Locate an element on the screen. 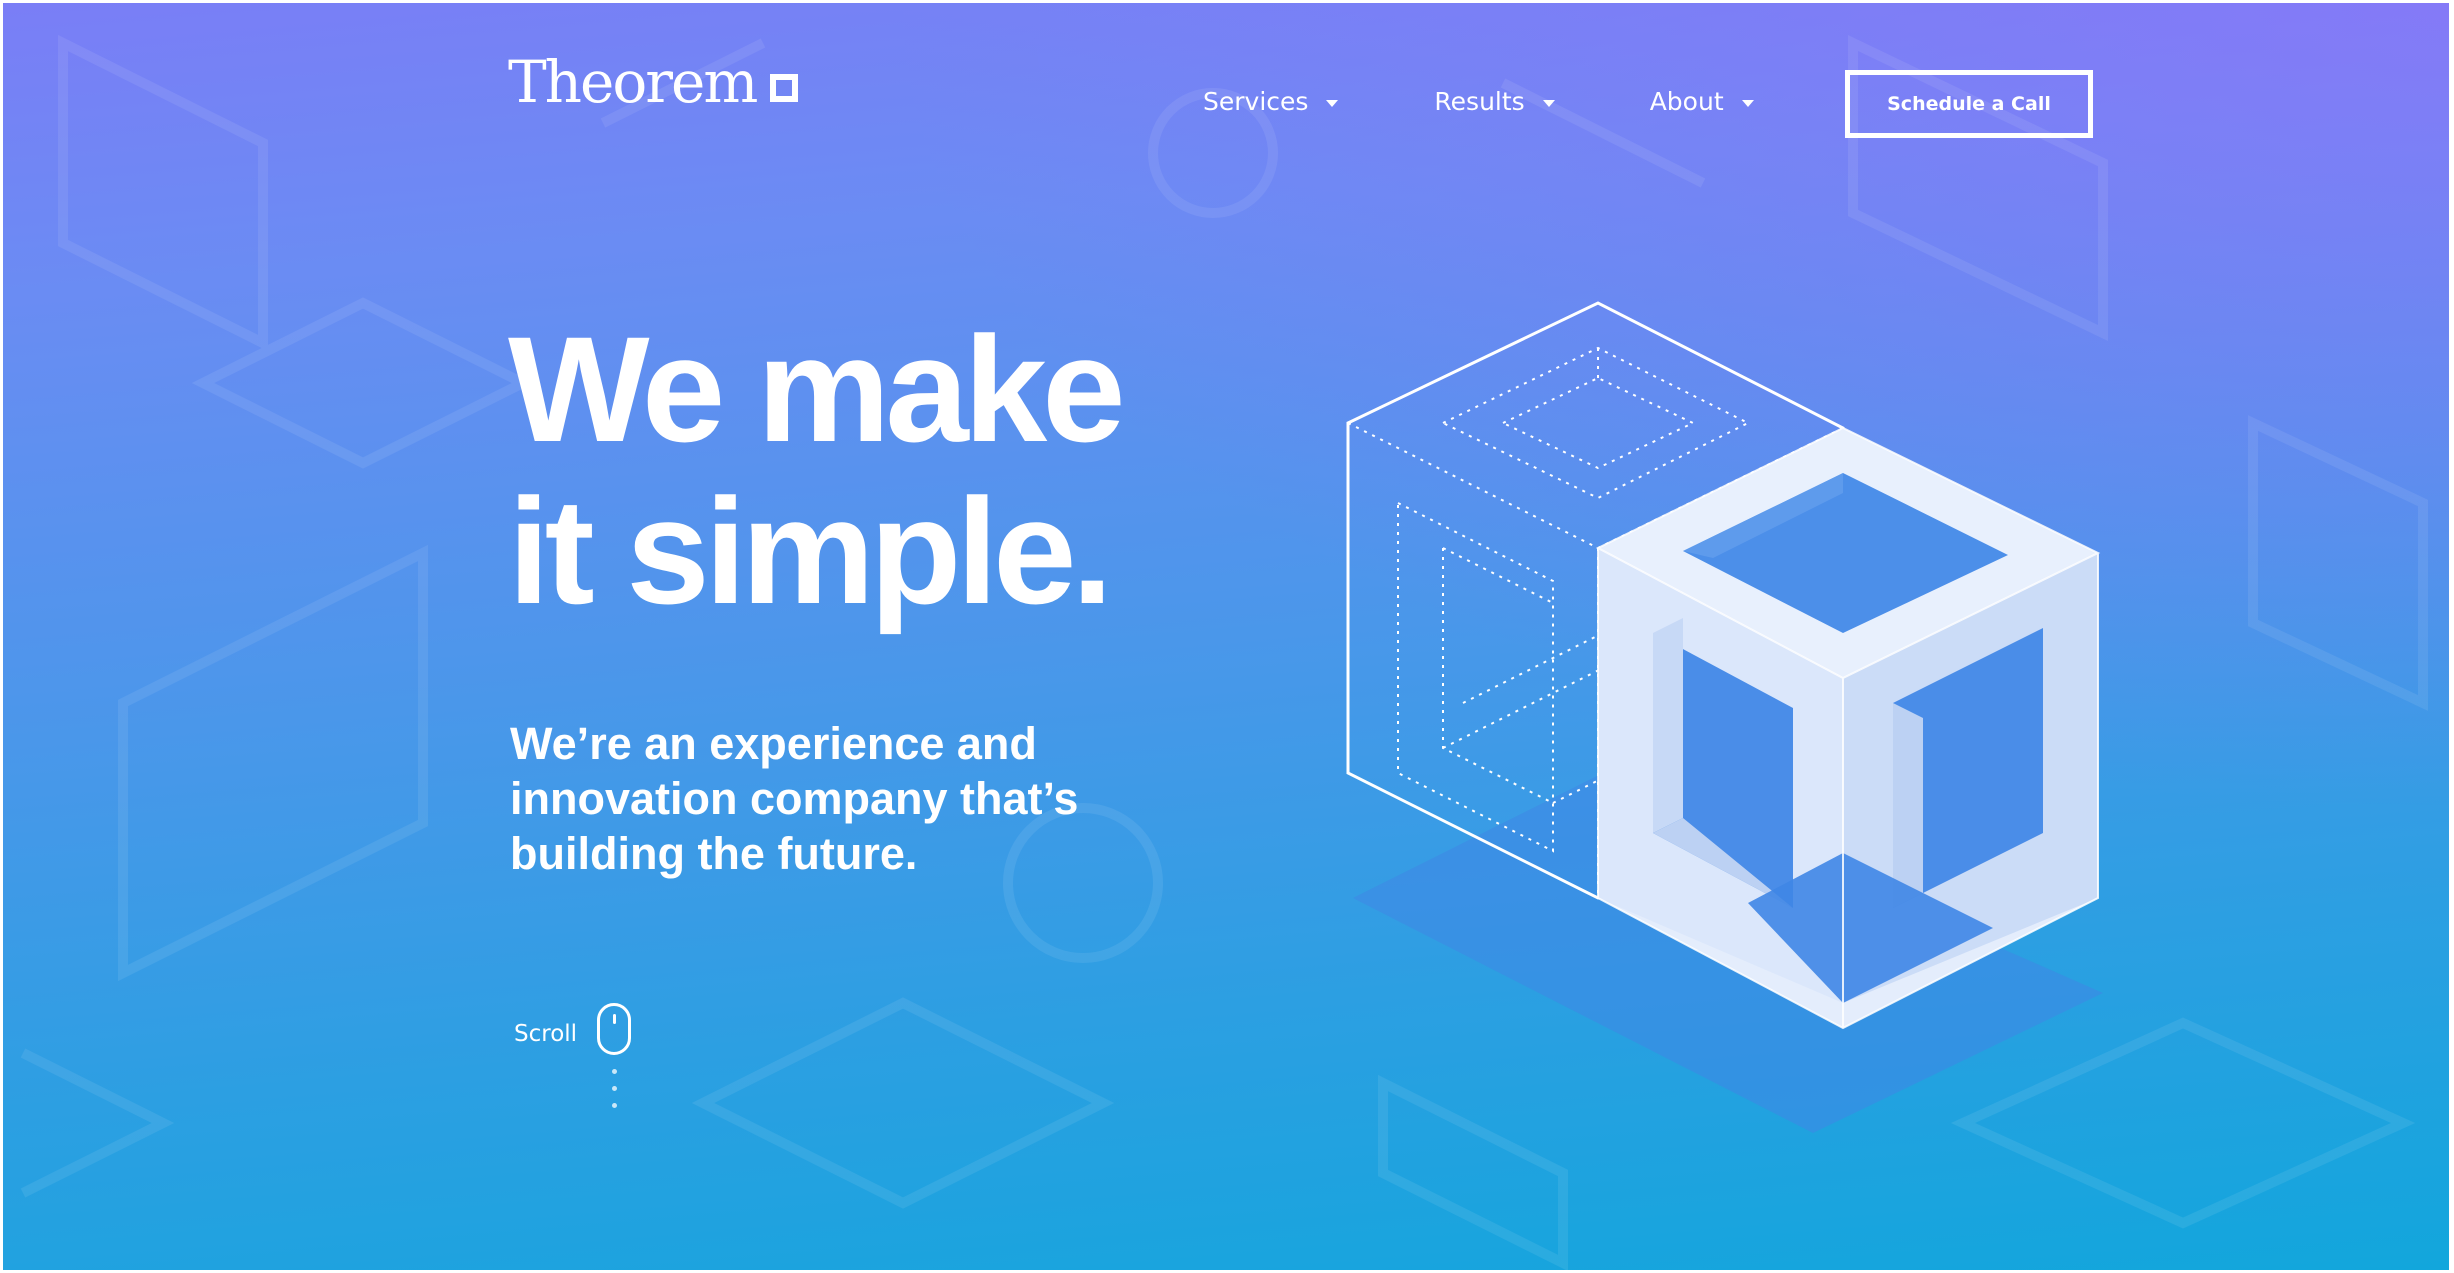 The image size is (2454, 1273). nav-label-services: Services is located at coordinates (1256, 101).